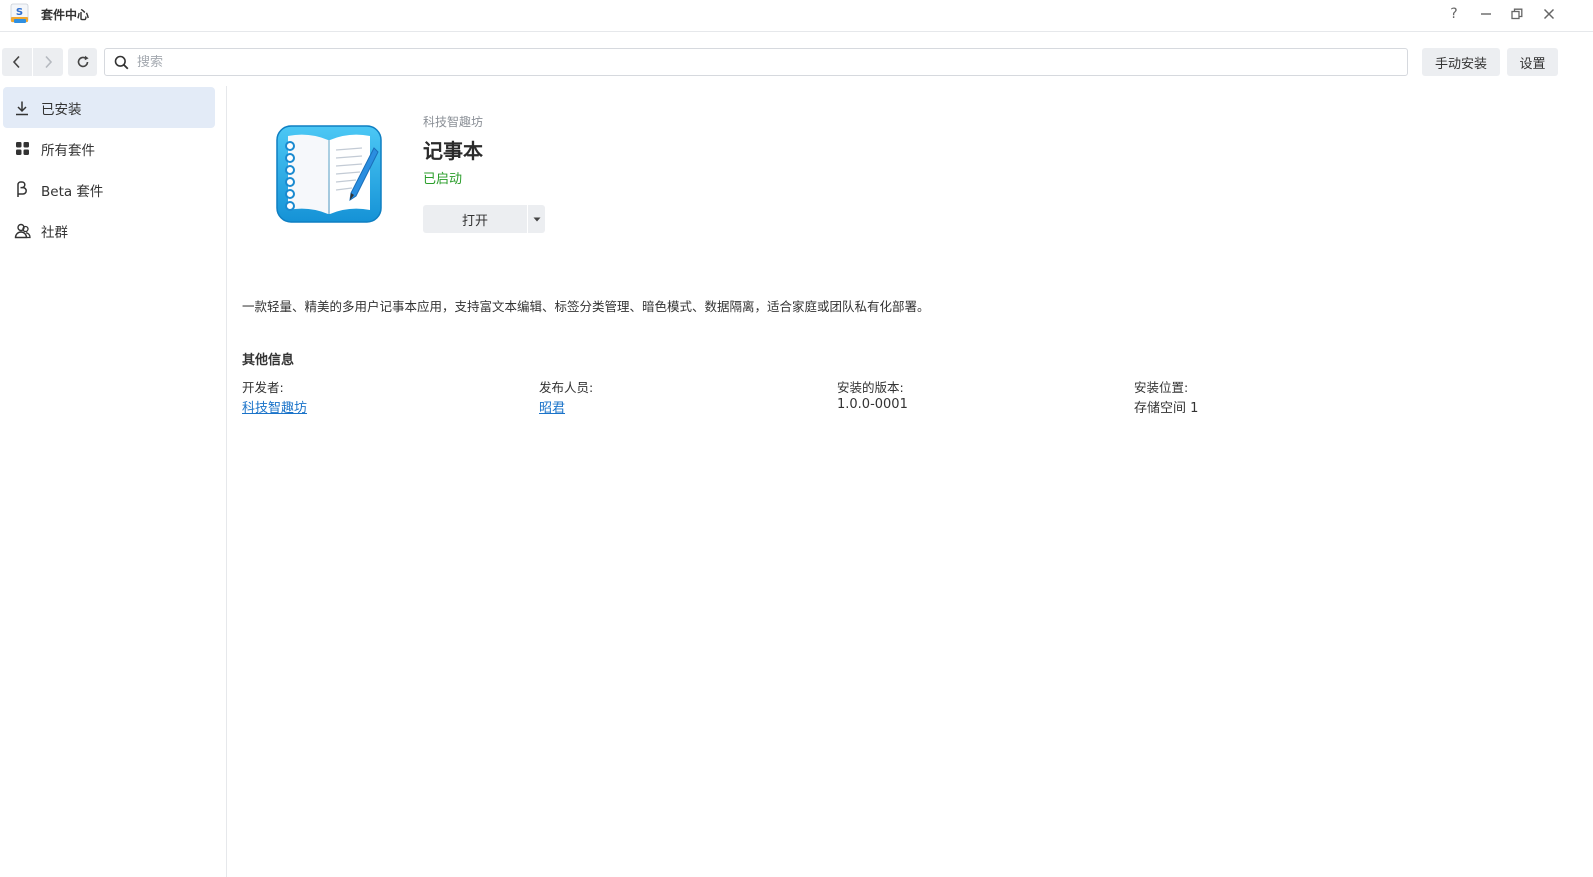 This screenshot has width=1593, height=877. I want to click on sidebar-item-community: 社群, so click(109, 230).